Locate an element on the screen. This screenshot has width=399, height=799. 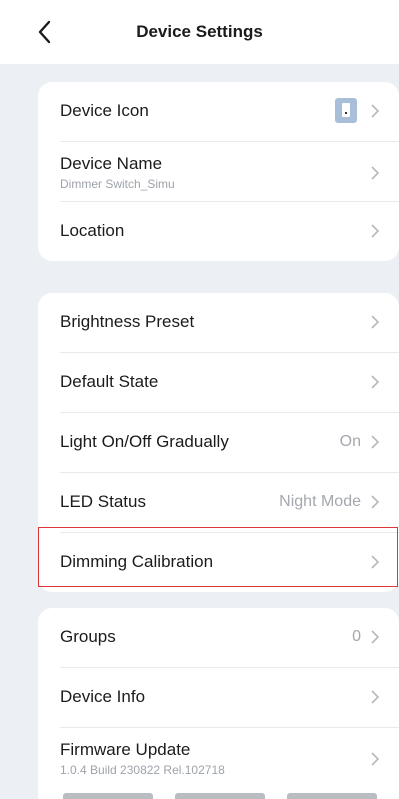
led-status-row: LED Status Night Mode is located at coordinates (229, 503).